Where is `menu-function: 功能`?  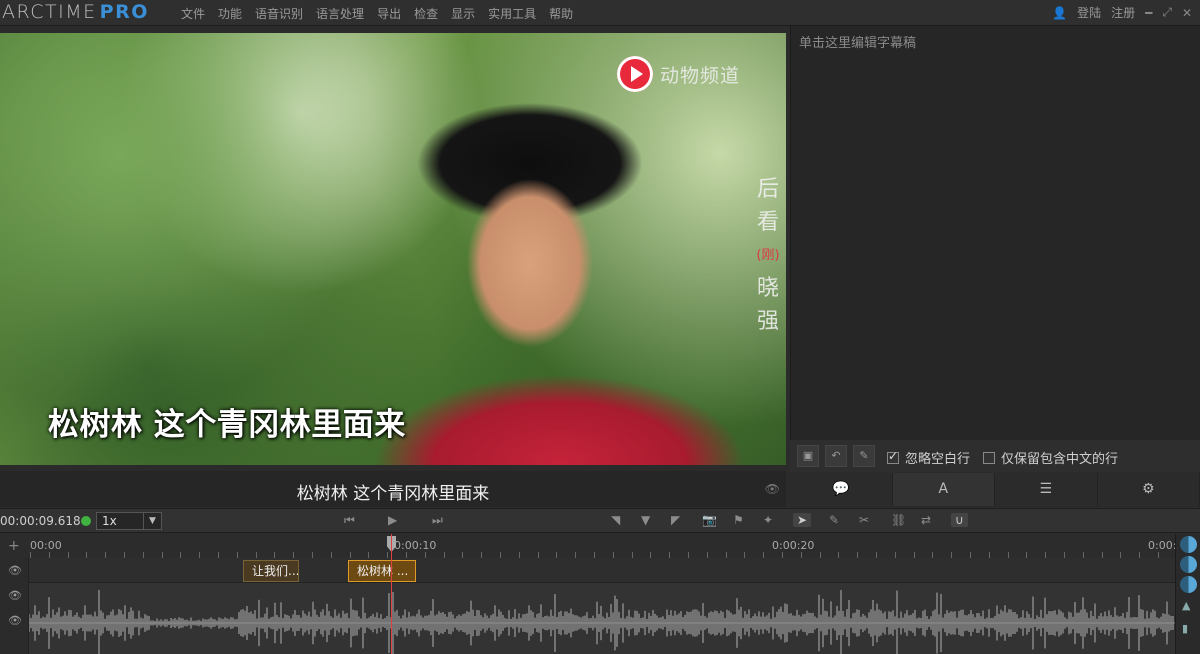
menu-function: 功能 is located at coordinates (230, 13).